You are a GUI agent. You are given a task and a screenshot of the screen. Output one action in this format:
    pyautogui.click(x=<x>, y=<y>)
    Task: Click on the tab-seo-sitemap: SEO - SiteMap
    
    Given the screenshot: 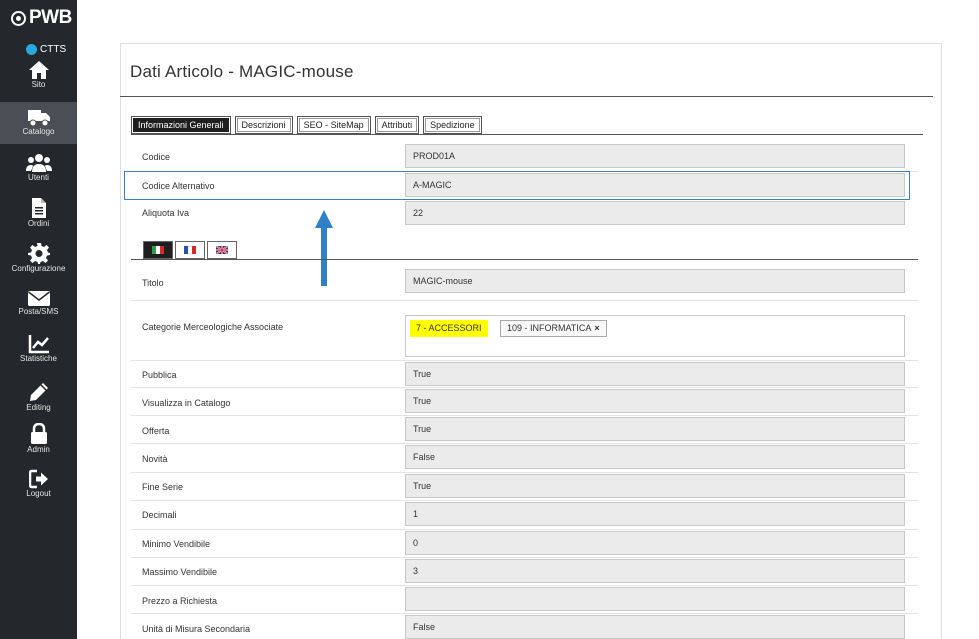 What is the action you would take?
    pyautogui.click(x=333, y=125)
    